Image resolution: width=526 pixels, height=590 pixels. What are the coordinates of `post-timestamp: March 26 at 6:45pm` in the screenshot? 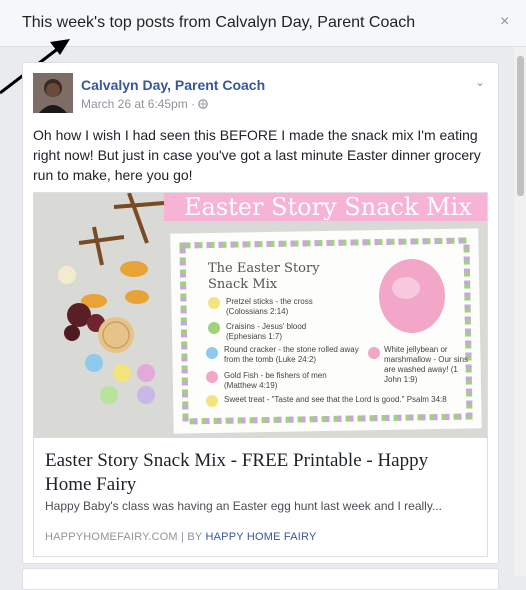 It's located at (134, 104).